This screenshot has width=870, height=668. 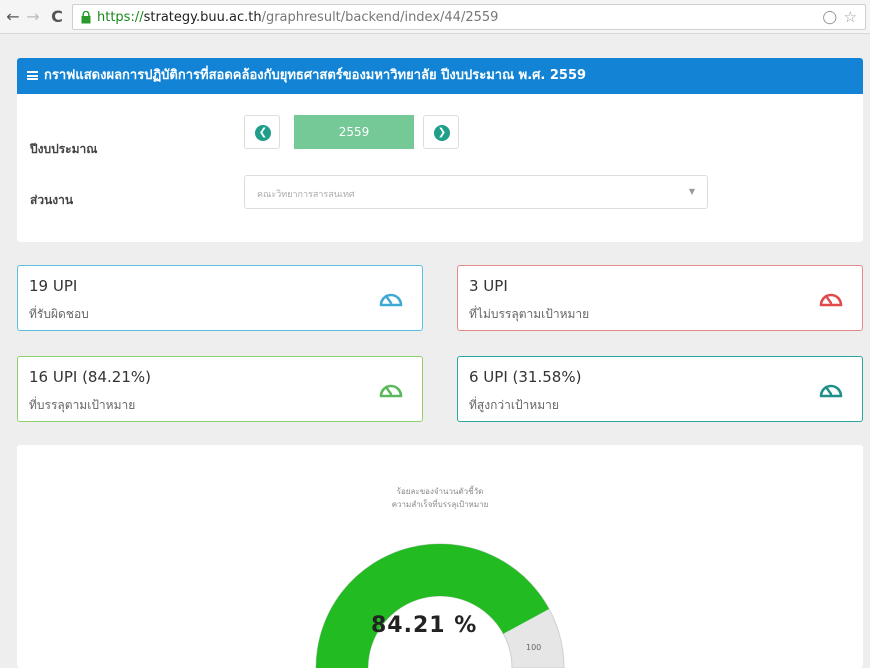 What do you see at coordinates (380, 17) in the screenshot?
I see `url-path: /graphresult/backend/index/44/2559` at bounding box center [380, 17].